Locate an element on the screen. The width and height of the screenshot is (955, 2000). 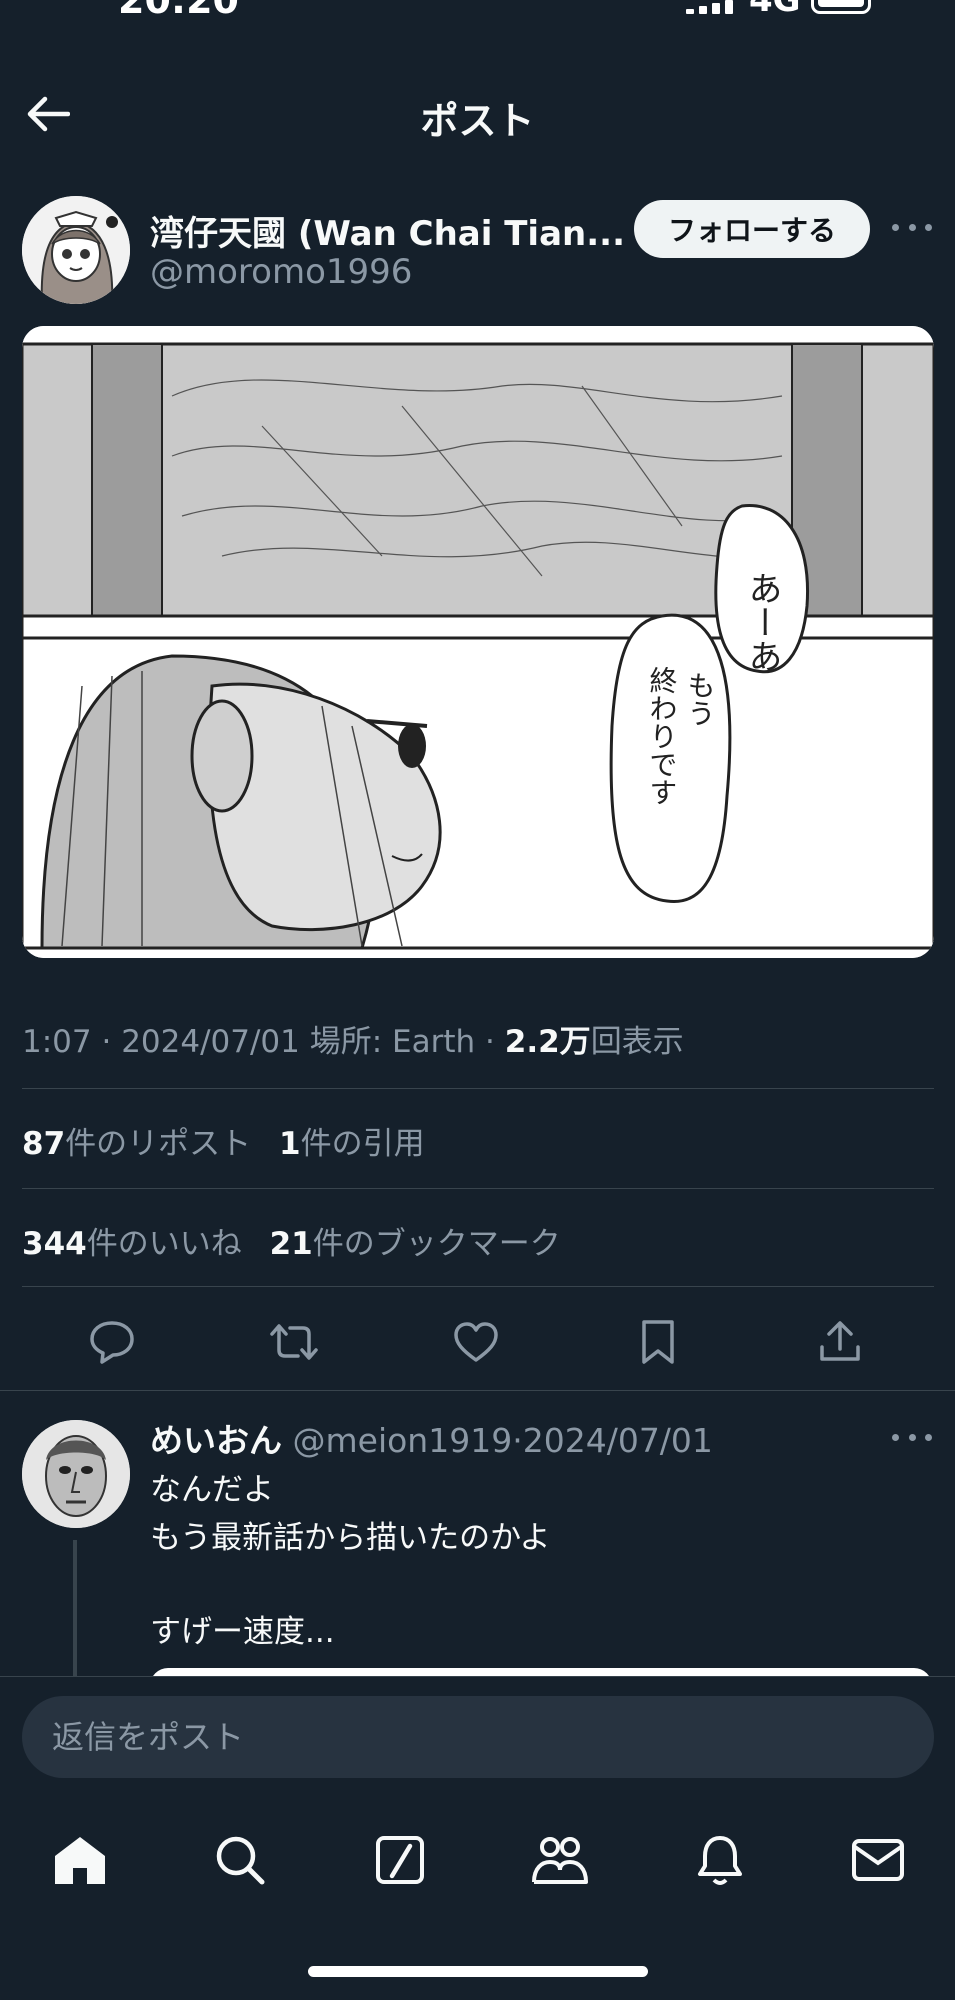
share-icon is located at coordinates (840, 1341).